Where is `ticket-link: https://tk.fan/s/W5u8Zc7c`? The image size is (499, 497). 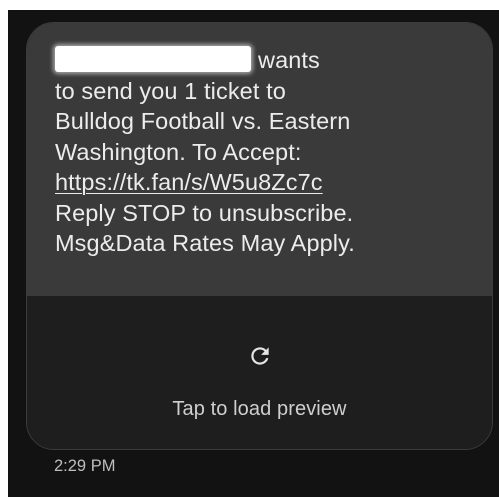
ticket-link: https://tk.fan/s/W5u8Zc7c is located at coordinates (265, 182).